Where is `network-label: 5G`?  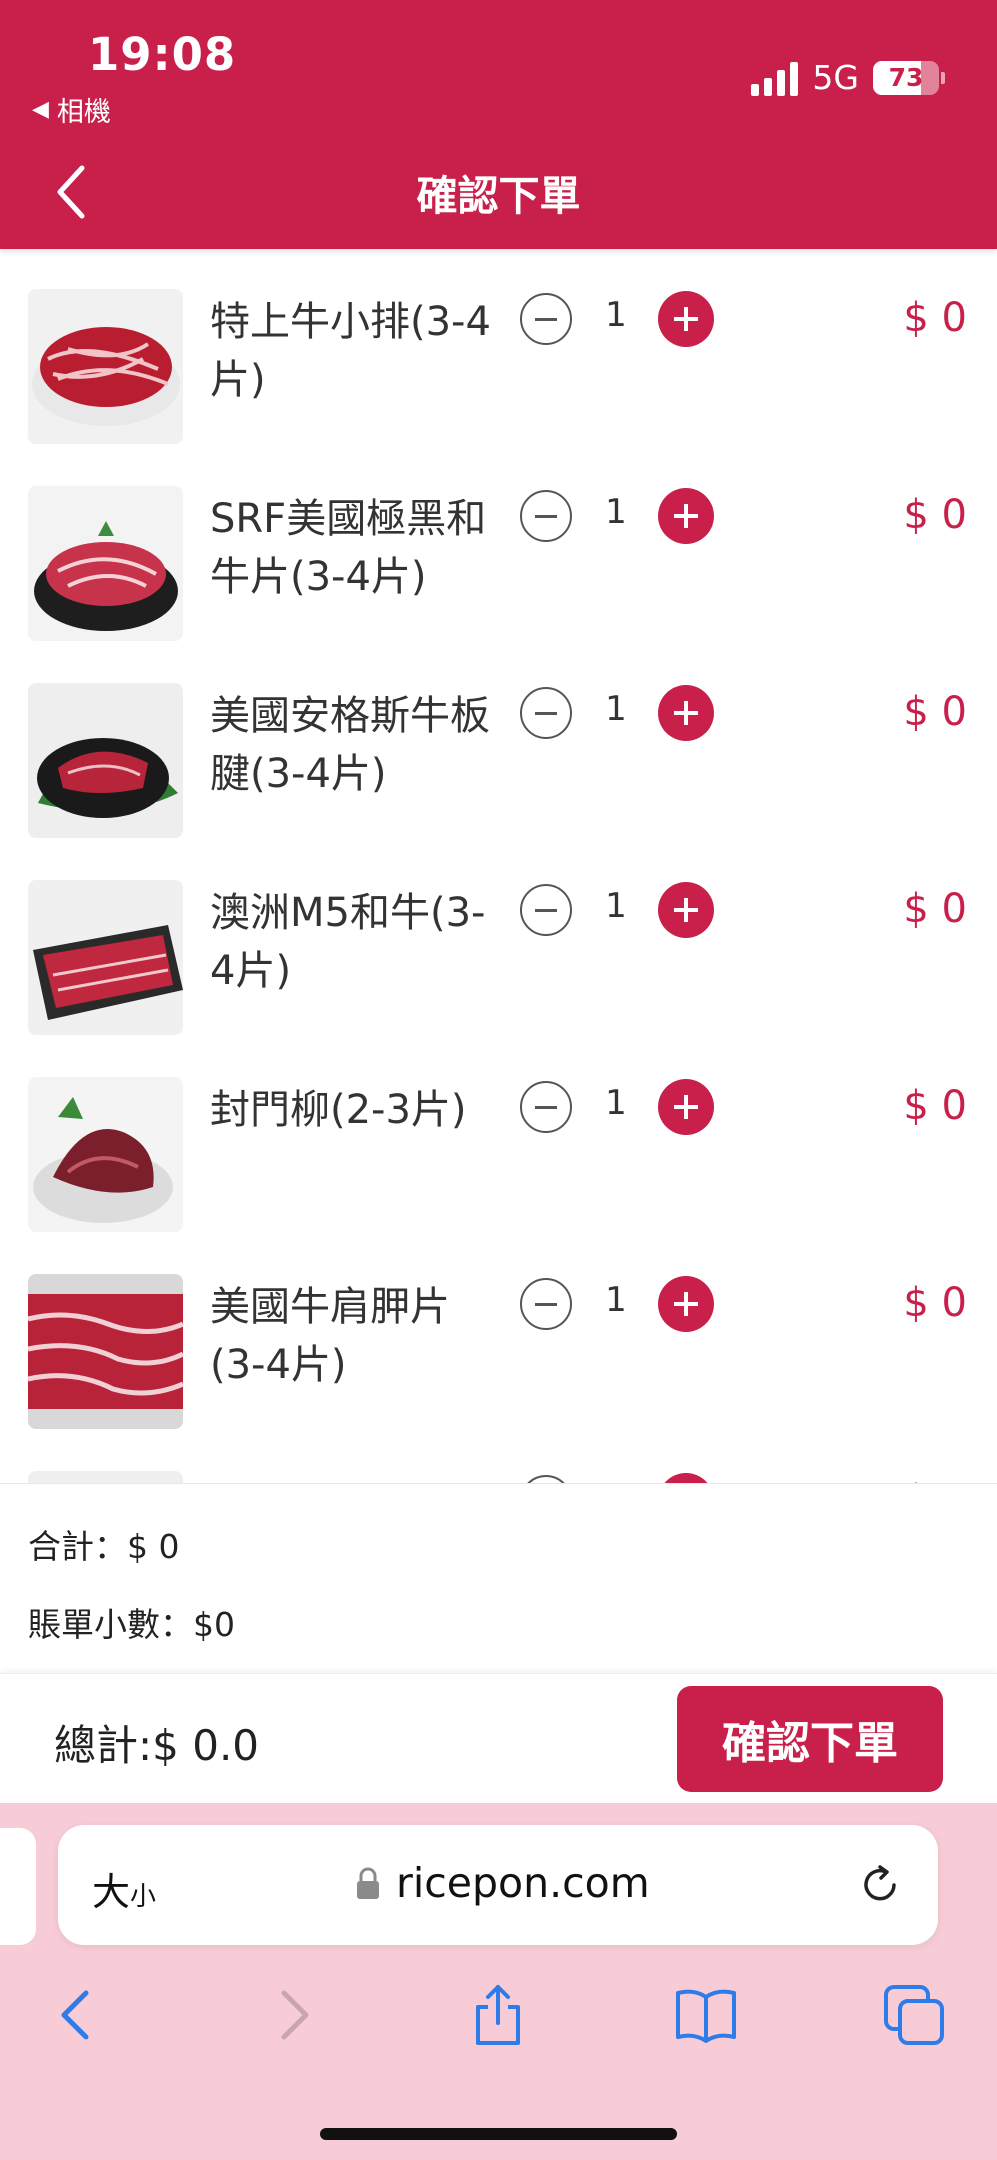
network-label: 5G is located at coordinates (835, 77).